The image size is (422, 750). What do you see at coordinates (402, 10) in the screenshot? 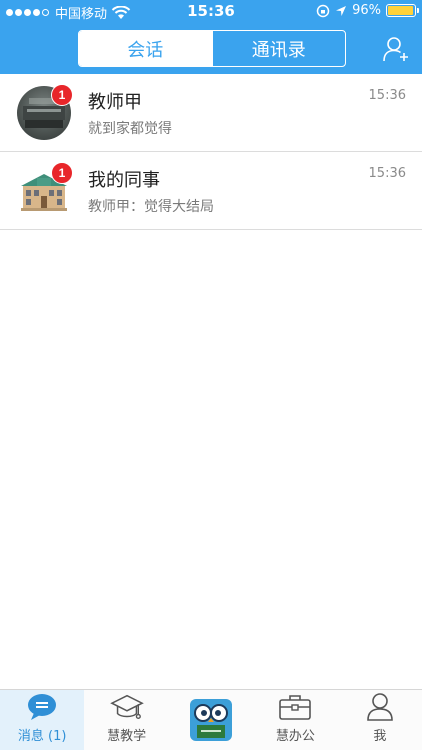
I see `battery-icon` at bounding box center [402, 10].